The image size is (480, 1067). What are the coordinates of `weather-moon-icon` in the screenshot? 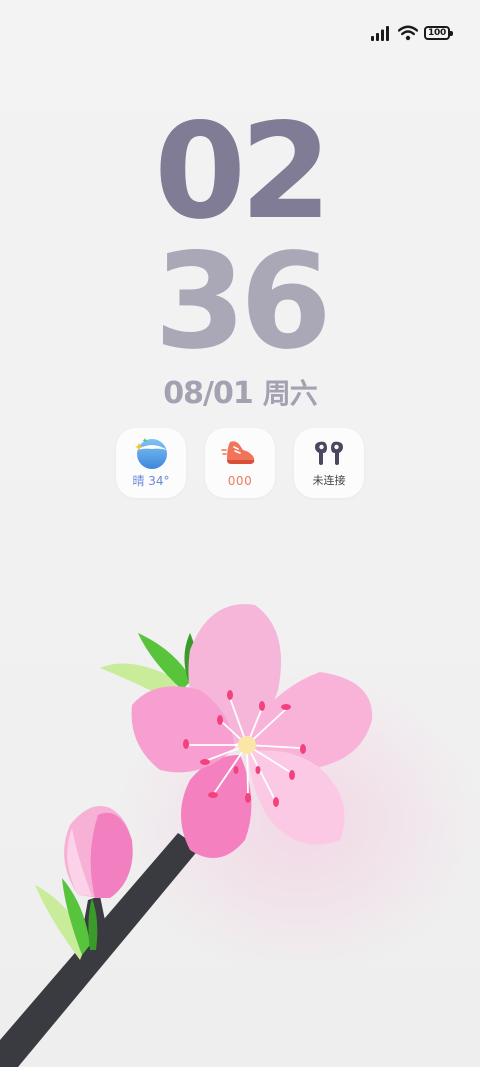 It's located at (151, 453).